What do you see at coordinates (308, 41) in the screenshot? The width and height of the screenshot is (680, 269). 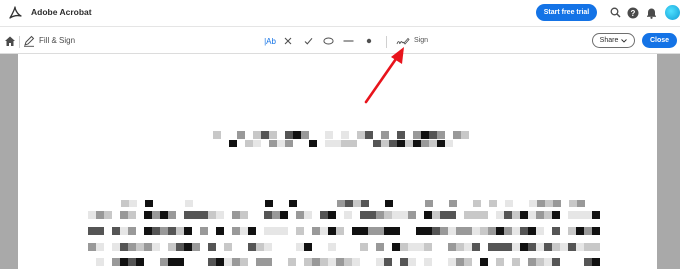 I see `check-mark-icon` at bounding box center [308, 41].